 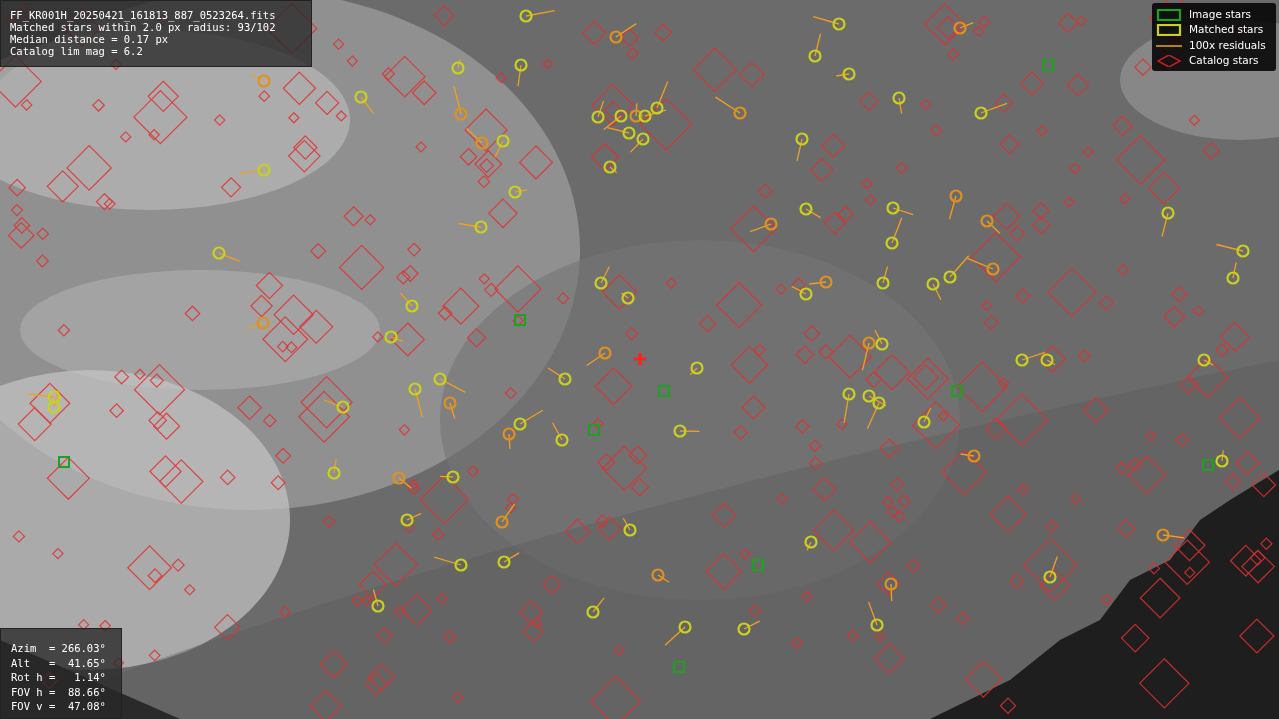 I want to click on legend-label: 100x residuals, so click(x=1227, y=45).